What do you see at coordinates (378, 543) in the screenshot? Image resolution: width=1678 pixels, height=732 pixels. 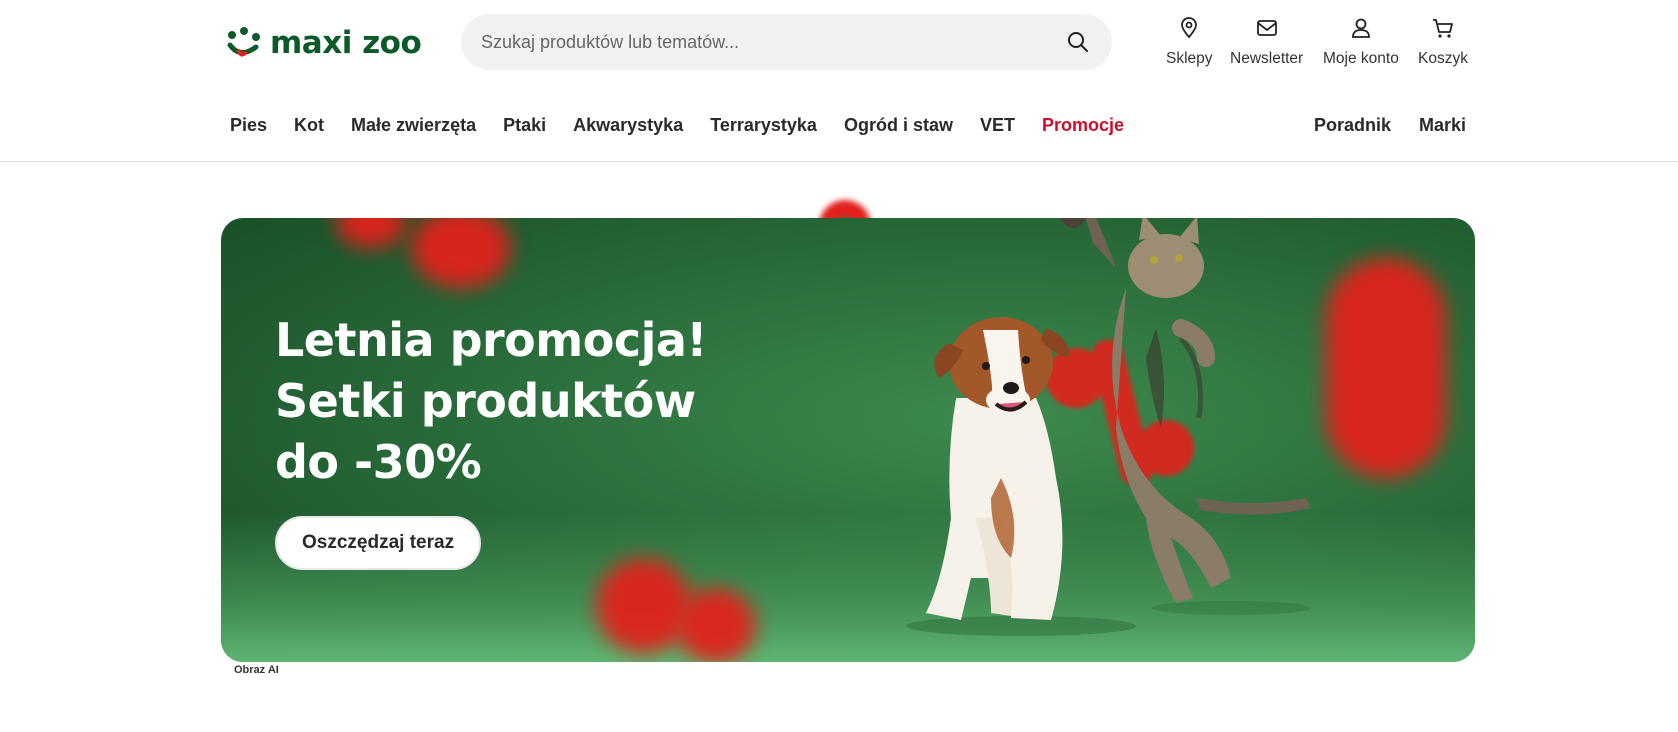 I see `save-now-button: Oszczędzaj teraz` at bounding box center [378, 543].